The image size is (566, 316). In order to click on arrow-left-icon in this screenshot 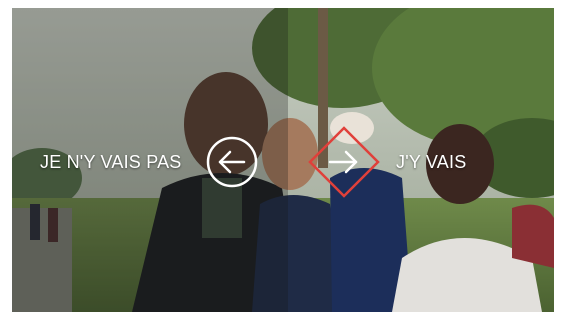, I will do `click(232, 162)`.